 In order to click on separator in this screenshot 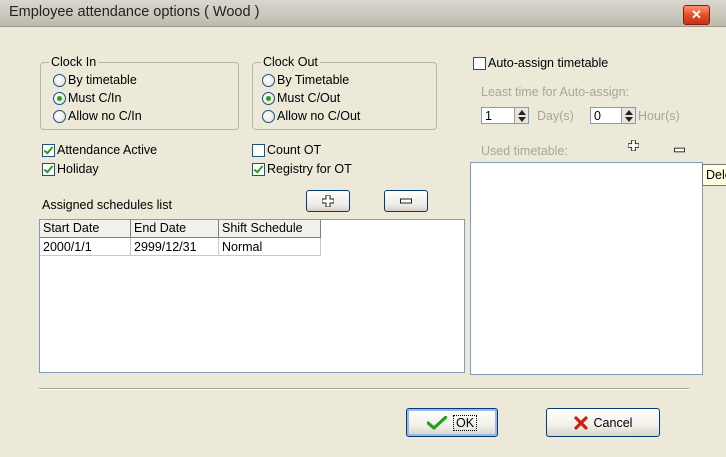, I will do `click(364, 389)`.